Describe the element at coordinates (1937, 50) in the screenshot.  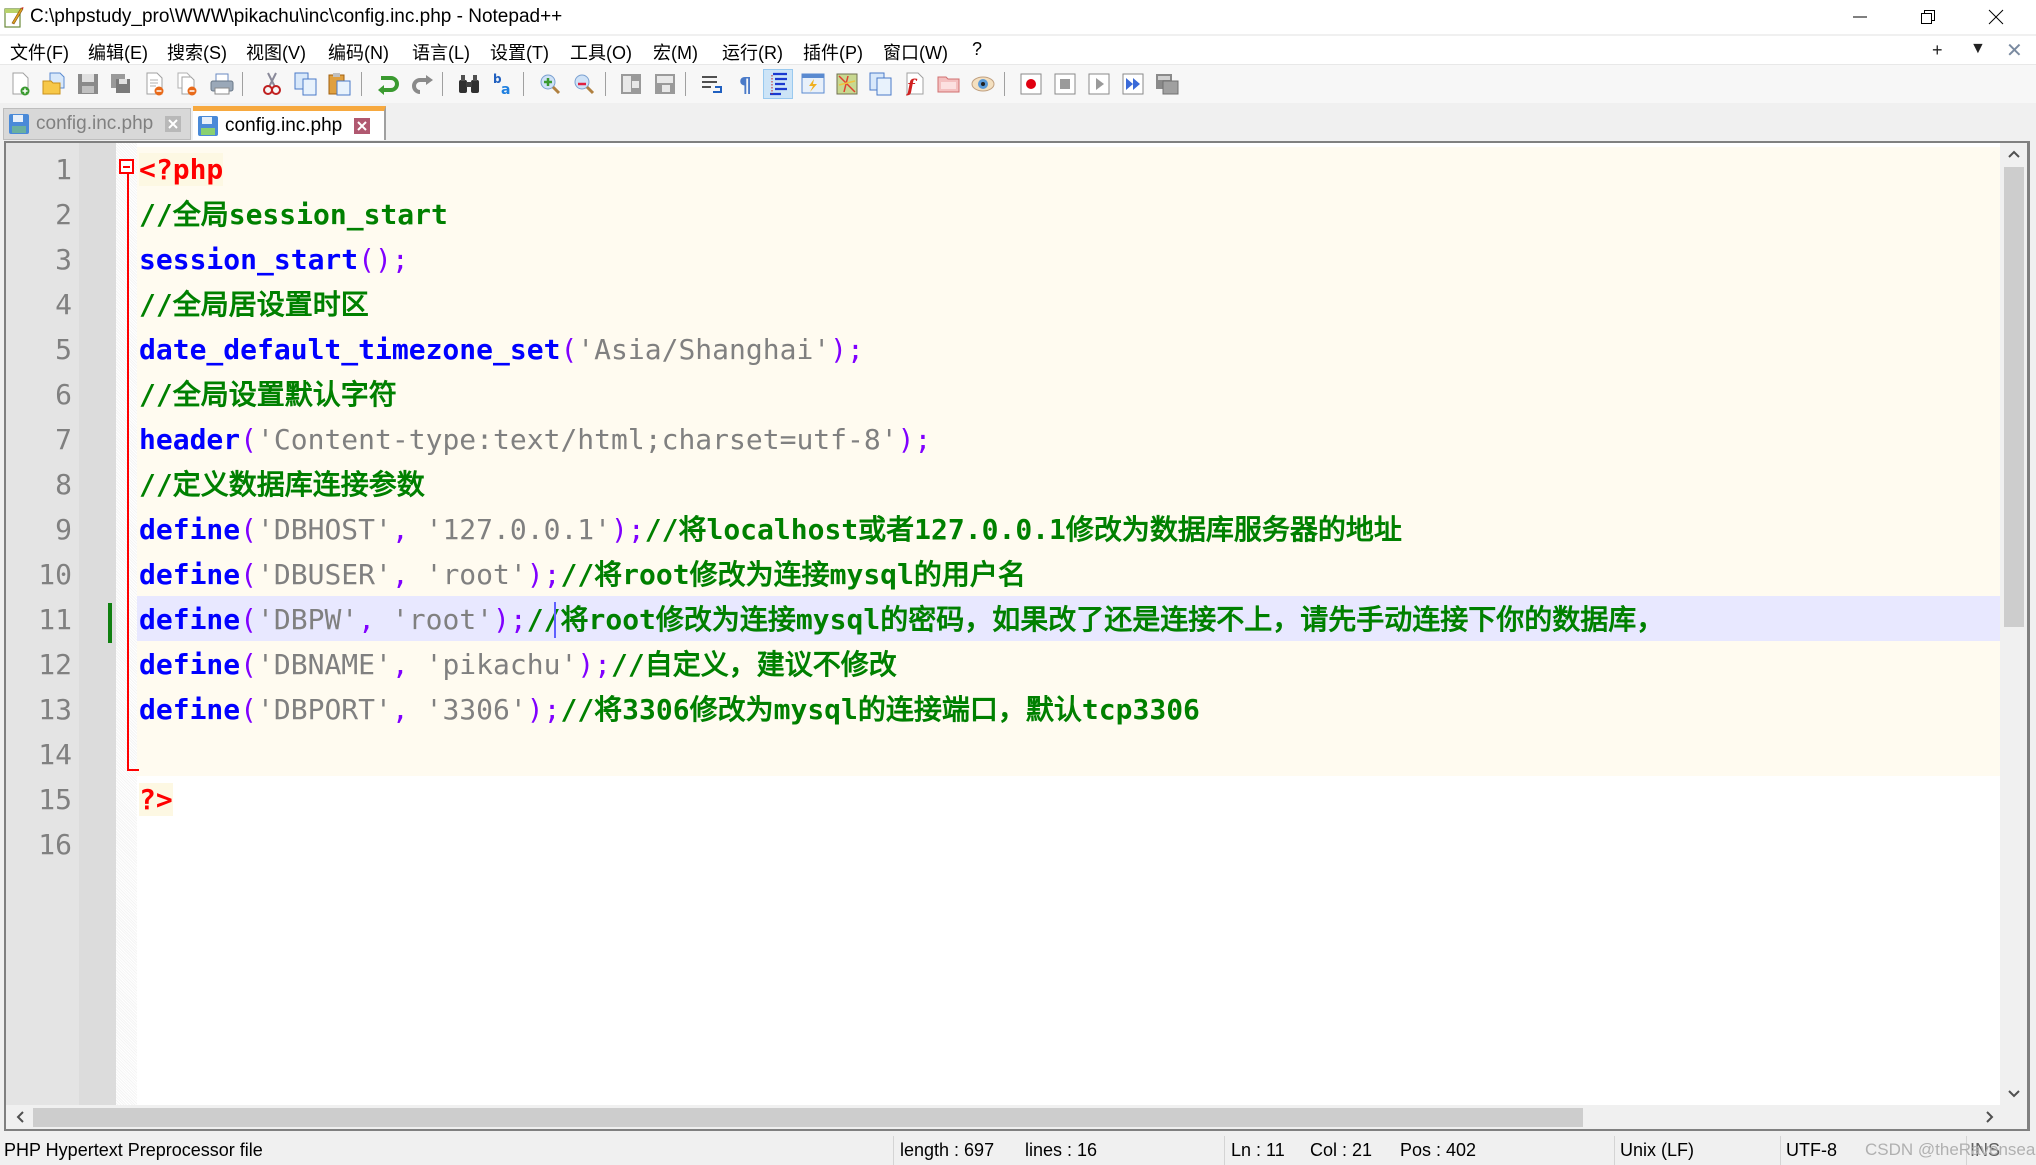
I see `add-tab-button: +` at that location.